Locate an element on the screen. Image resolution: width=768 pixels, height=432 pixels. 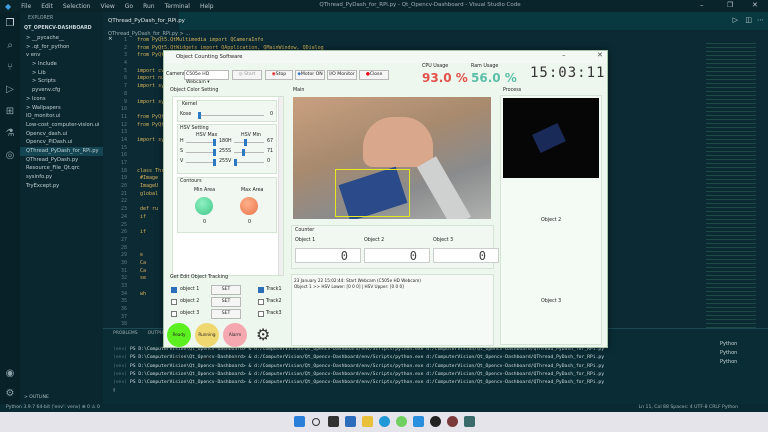
menu-terminal: Terminal is located at coordinates (177, 6).